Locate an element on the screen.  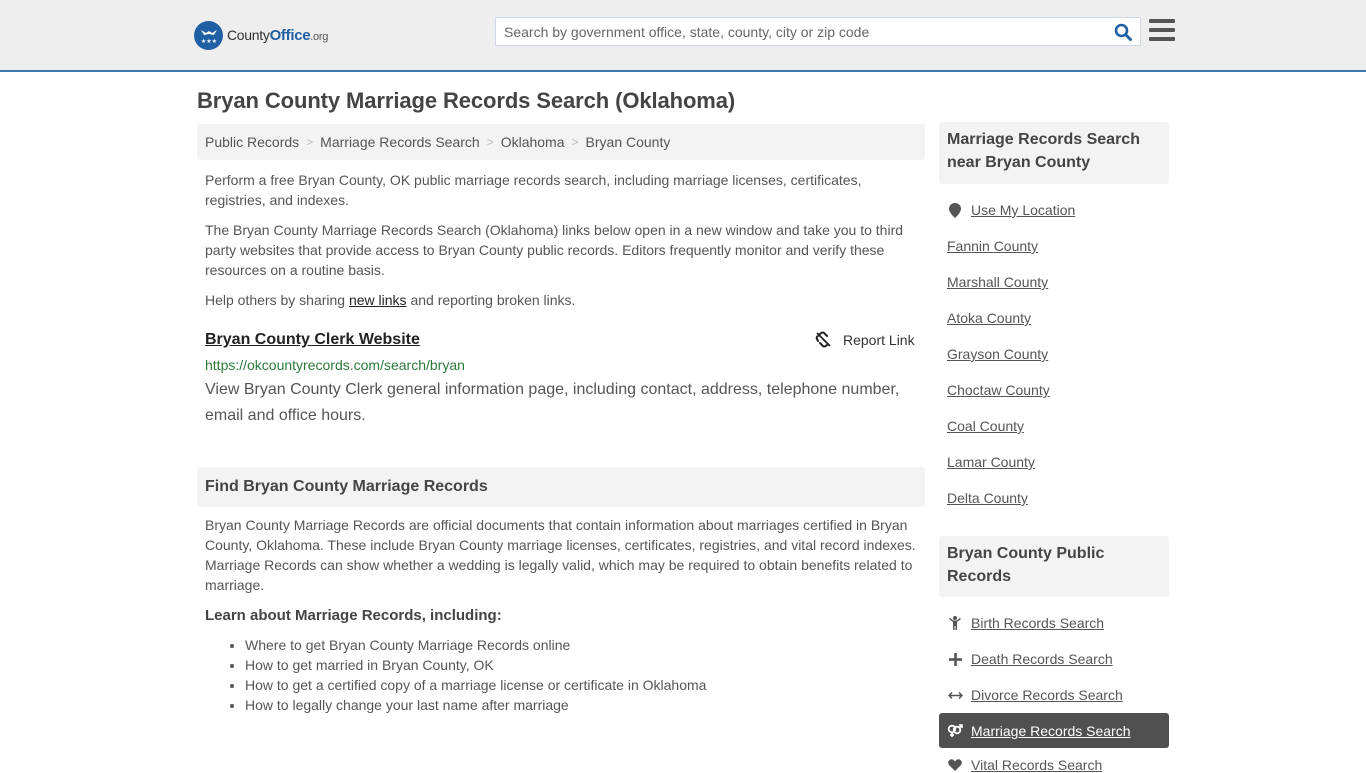
nearby-county-link: Grayson County is located at coordinates (997, 354).